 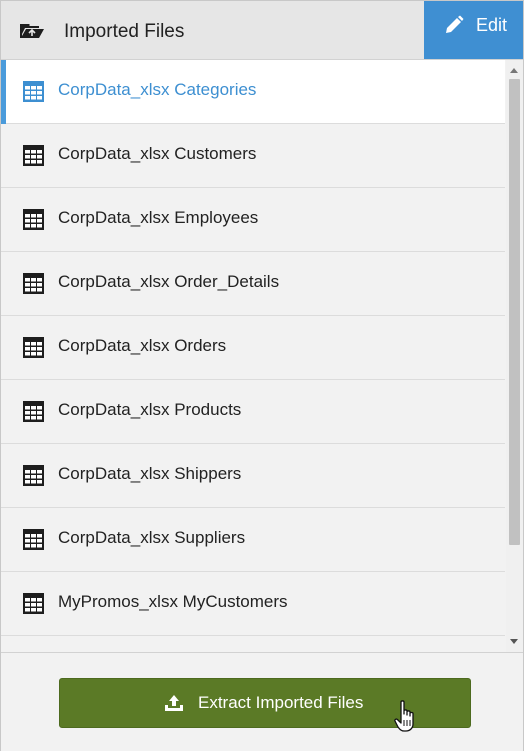 What do you see at coordinates (124, 31) in the screenshot?
I see `panel-title: Imported Files` at bounding box center [124, 31].